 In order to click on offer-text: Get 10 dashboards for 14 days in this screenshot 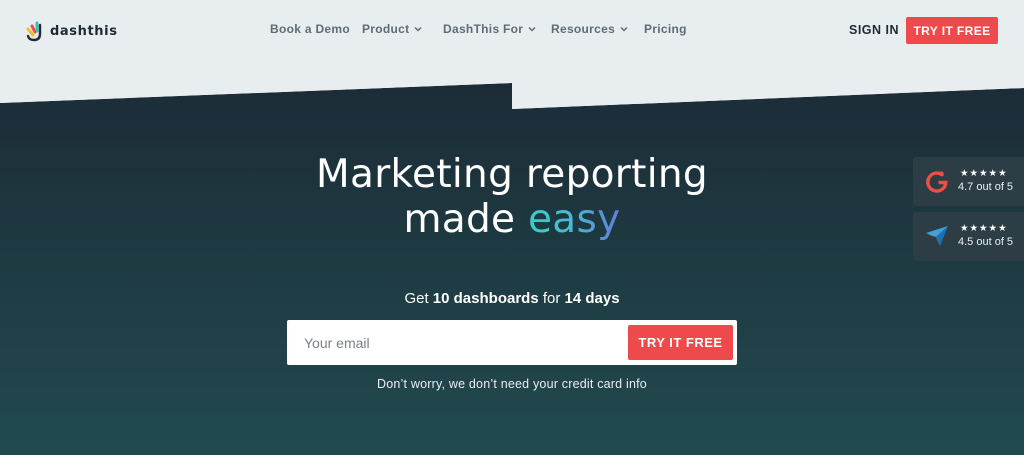, I will do `click(512, 298)`.